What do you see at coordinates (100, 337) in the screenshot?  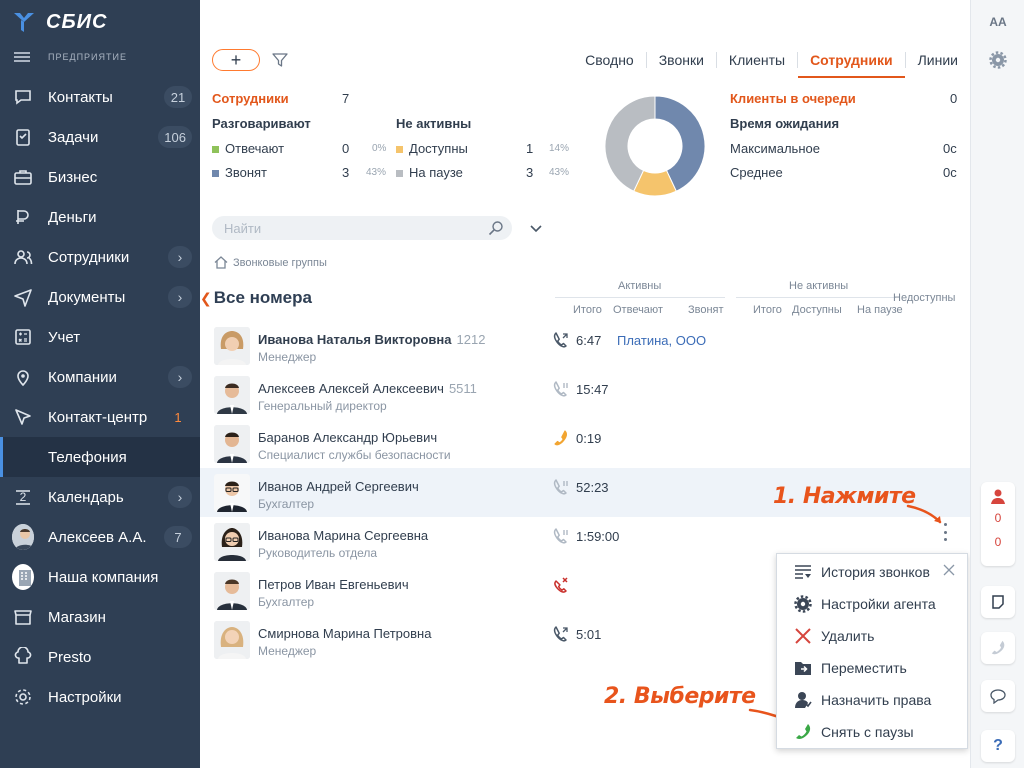 I see `sidebar-item-accounting: Учет` at bounding box center [100, 337].